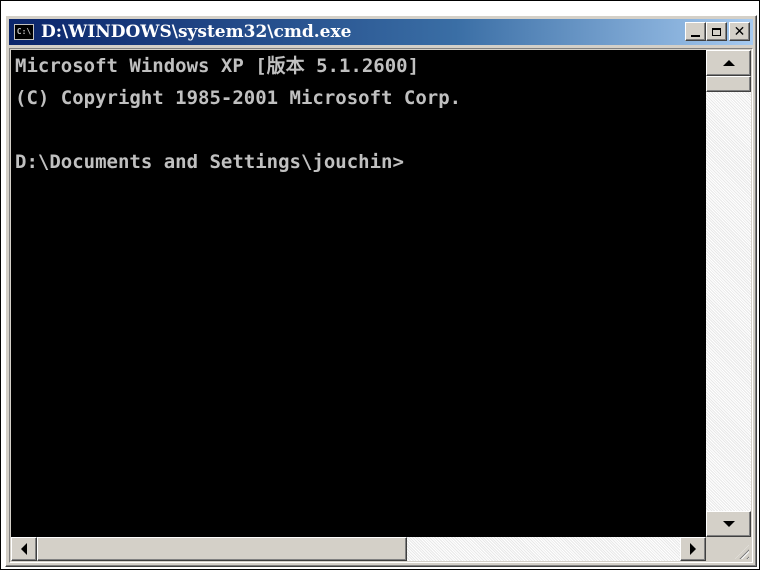  Describe the element at coordinates (728, 549) in the screenshot. I see `resize-grip` at that location.